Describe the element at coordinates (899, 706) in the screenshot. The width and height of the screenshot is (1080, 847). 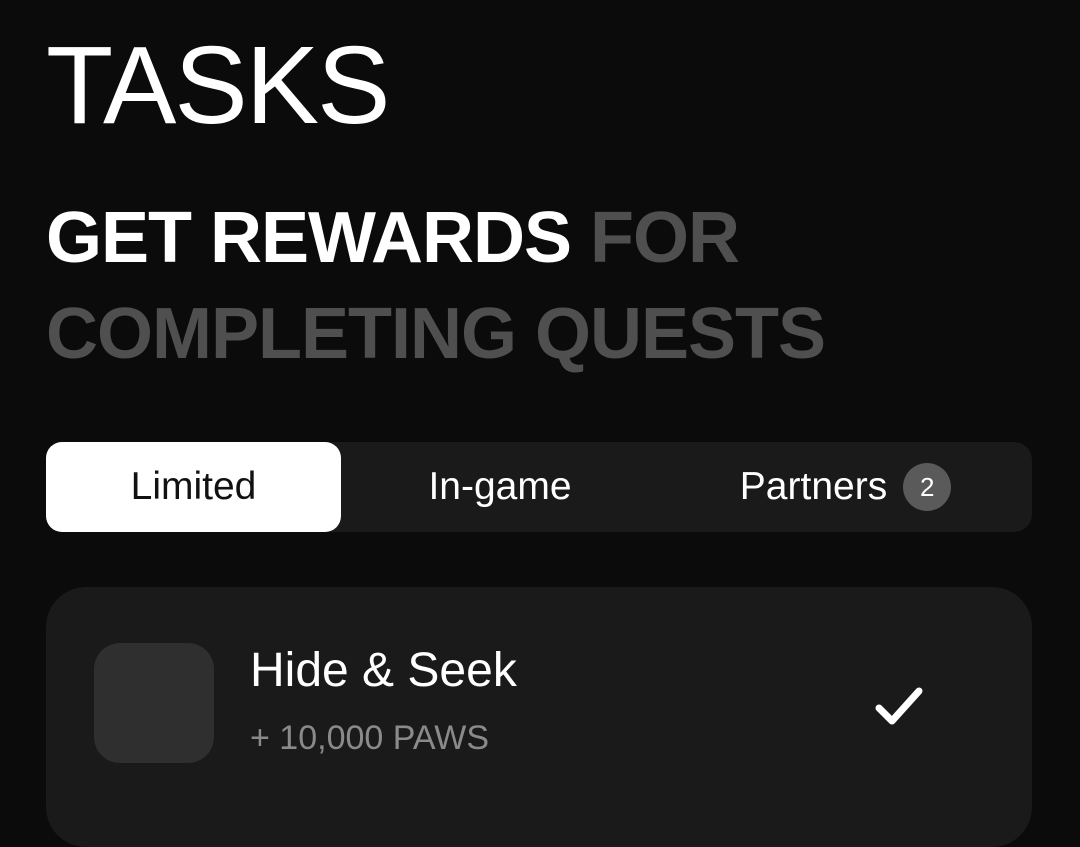
I see `check-icon` at that location.